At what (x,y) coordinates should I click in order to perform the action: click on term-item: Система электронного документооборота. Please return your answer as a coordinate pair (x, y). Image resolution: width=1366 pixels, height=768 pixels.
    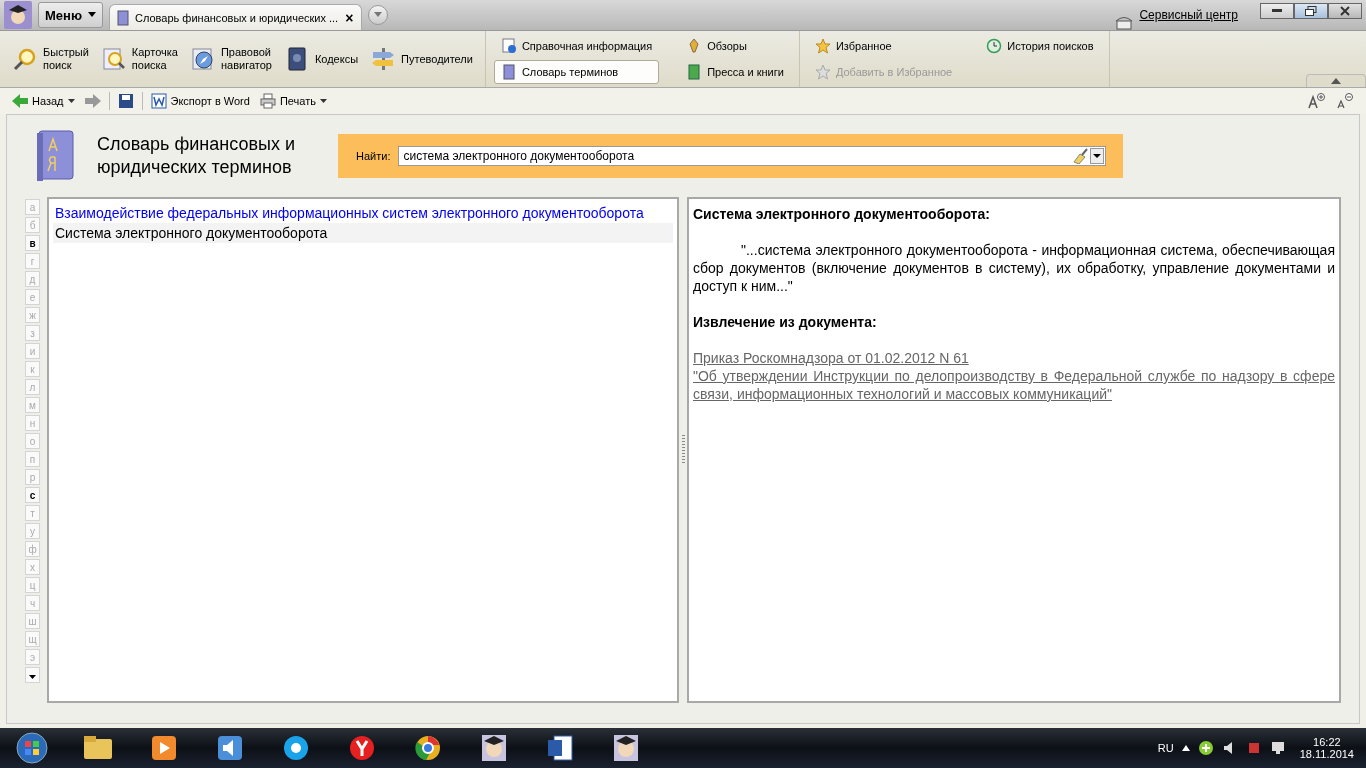
    Looking at the image, I should click on (363, 233).